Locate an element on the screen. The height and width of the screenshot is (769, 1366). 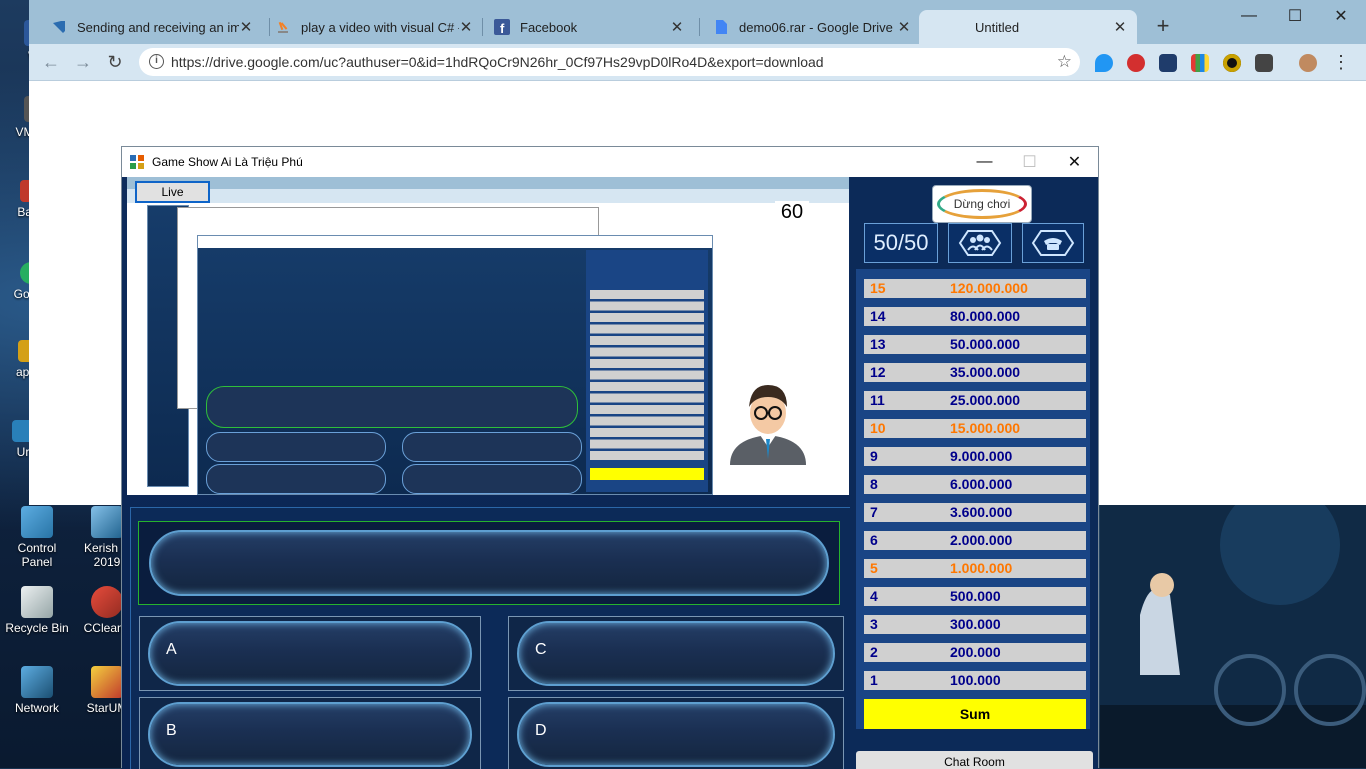
lifeline-phone-button is located at coordinates (1053, 243).